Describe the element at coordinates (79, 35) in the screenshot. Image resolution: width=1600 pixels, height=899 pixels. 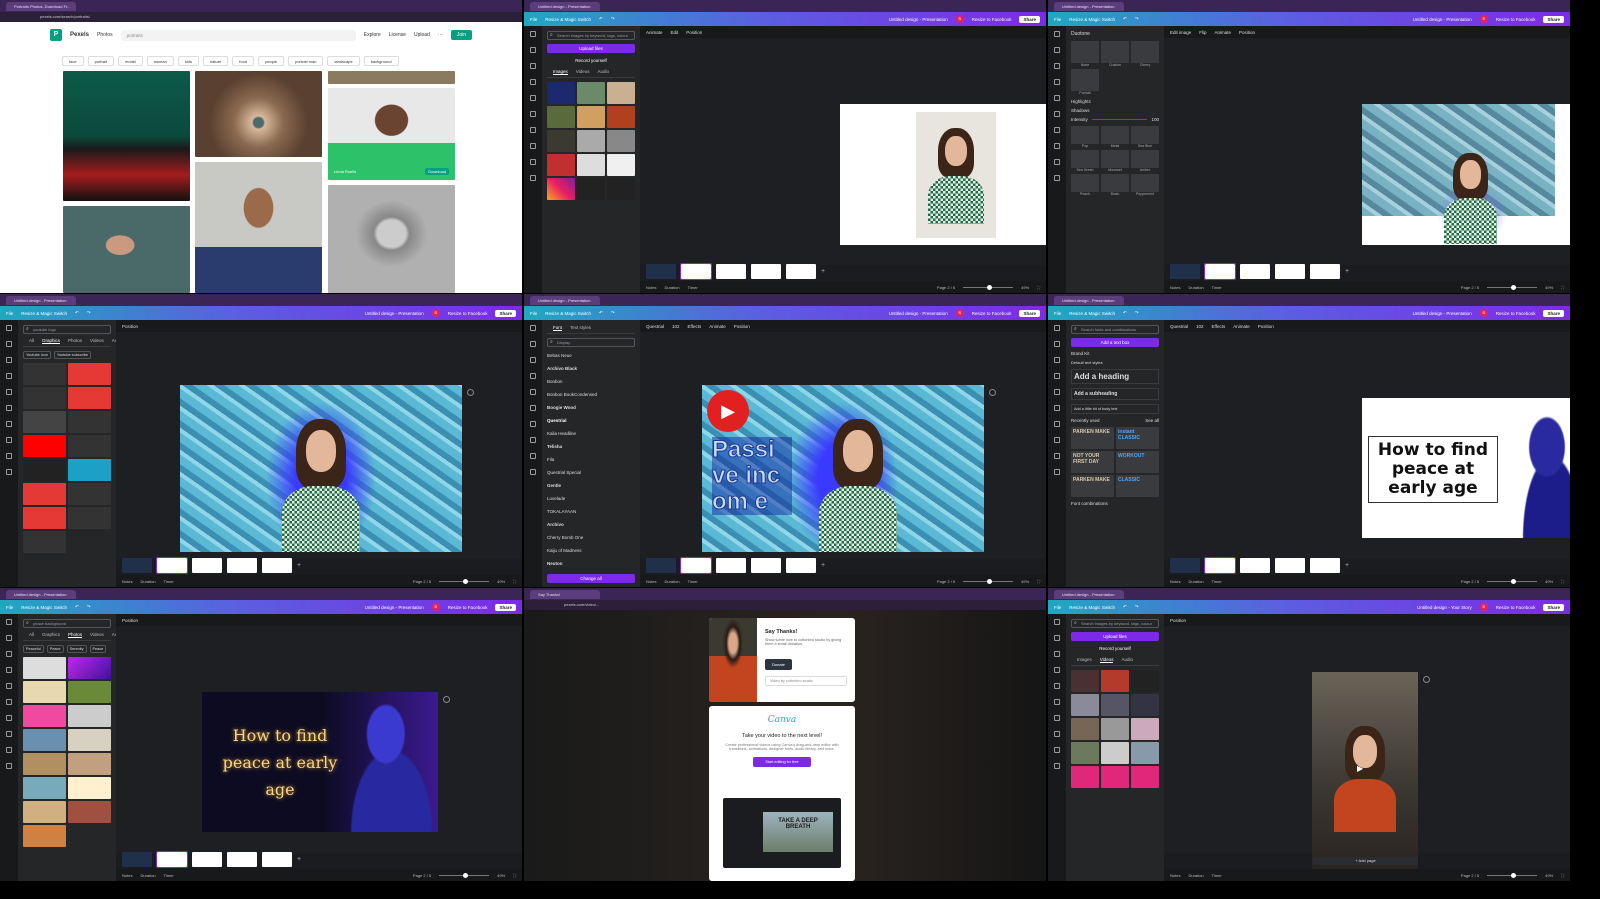
I see `pexels-logo-text: Pexels` at that location.